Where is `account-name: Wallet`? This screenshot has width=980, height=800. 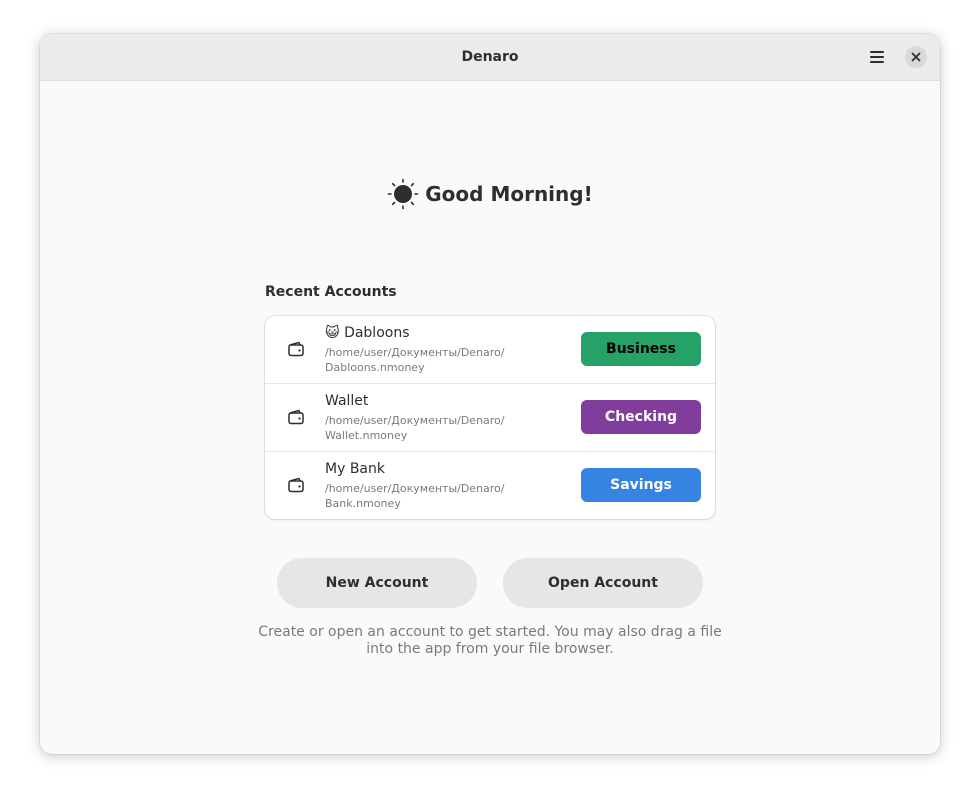 account-name: Wallet is located at coordinates (347, 401).